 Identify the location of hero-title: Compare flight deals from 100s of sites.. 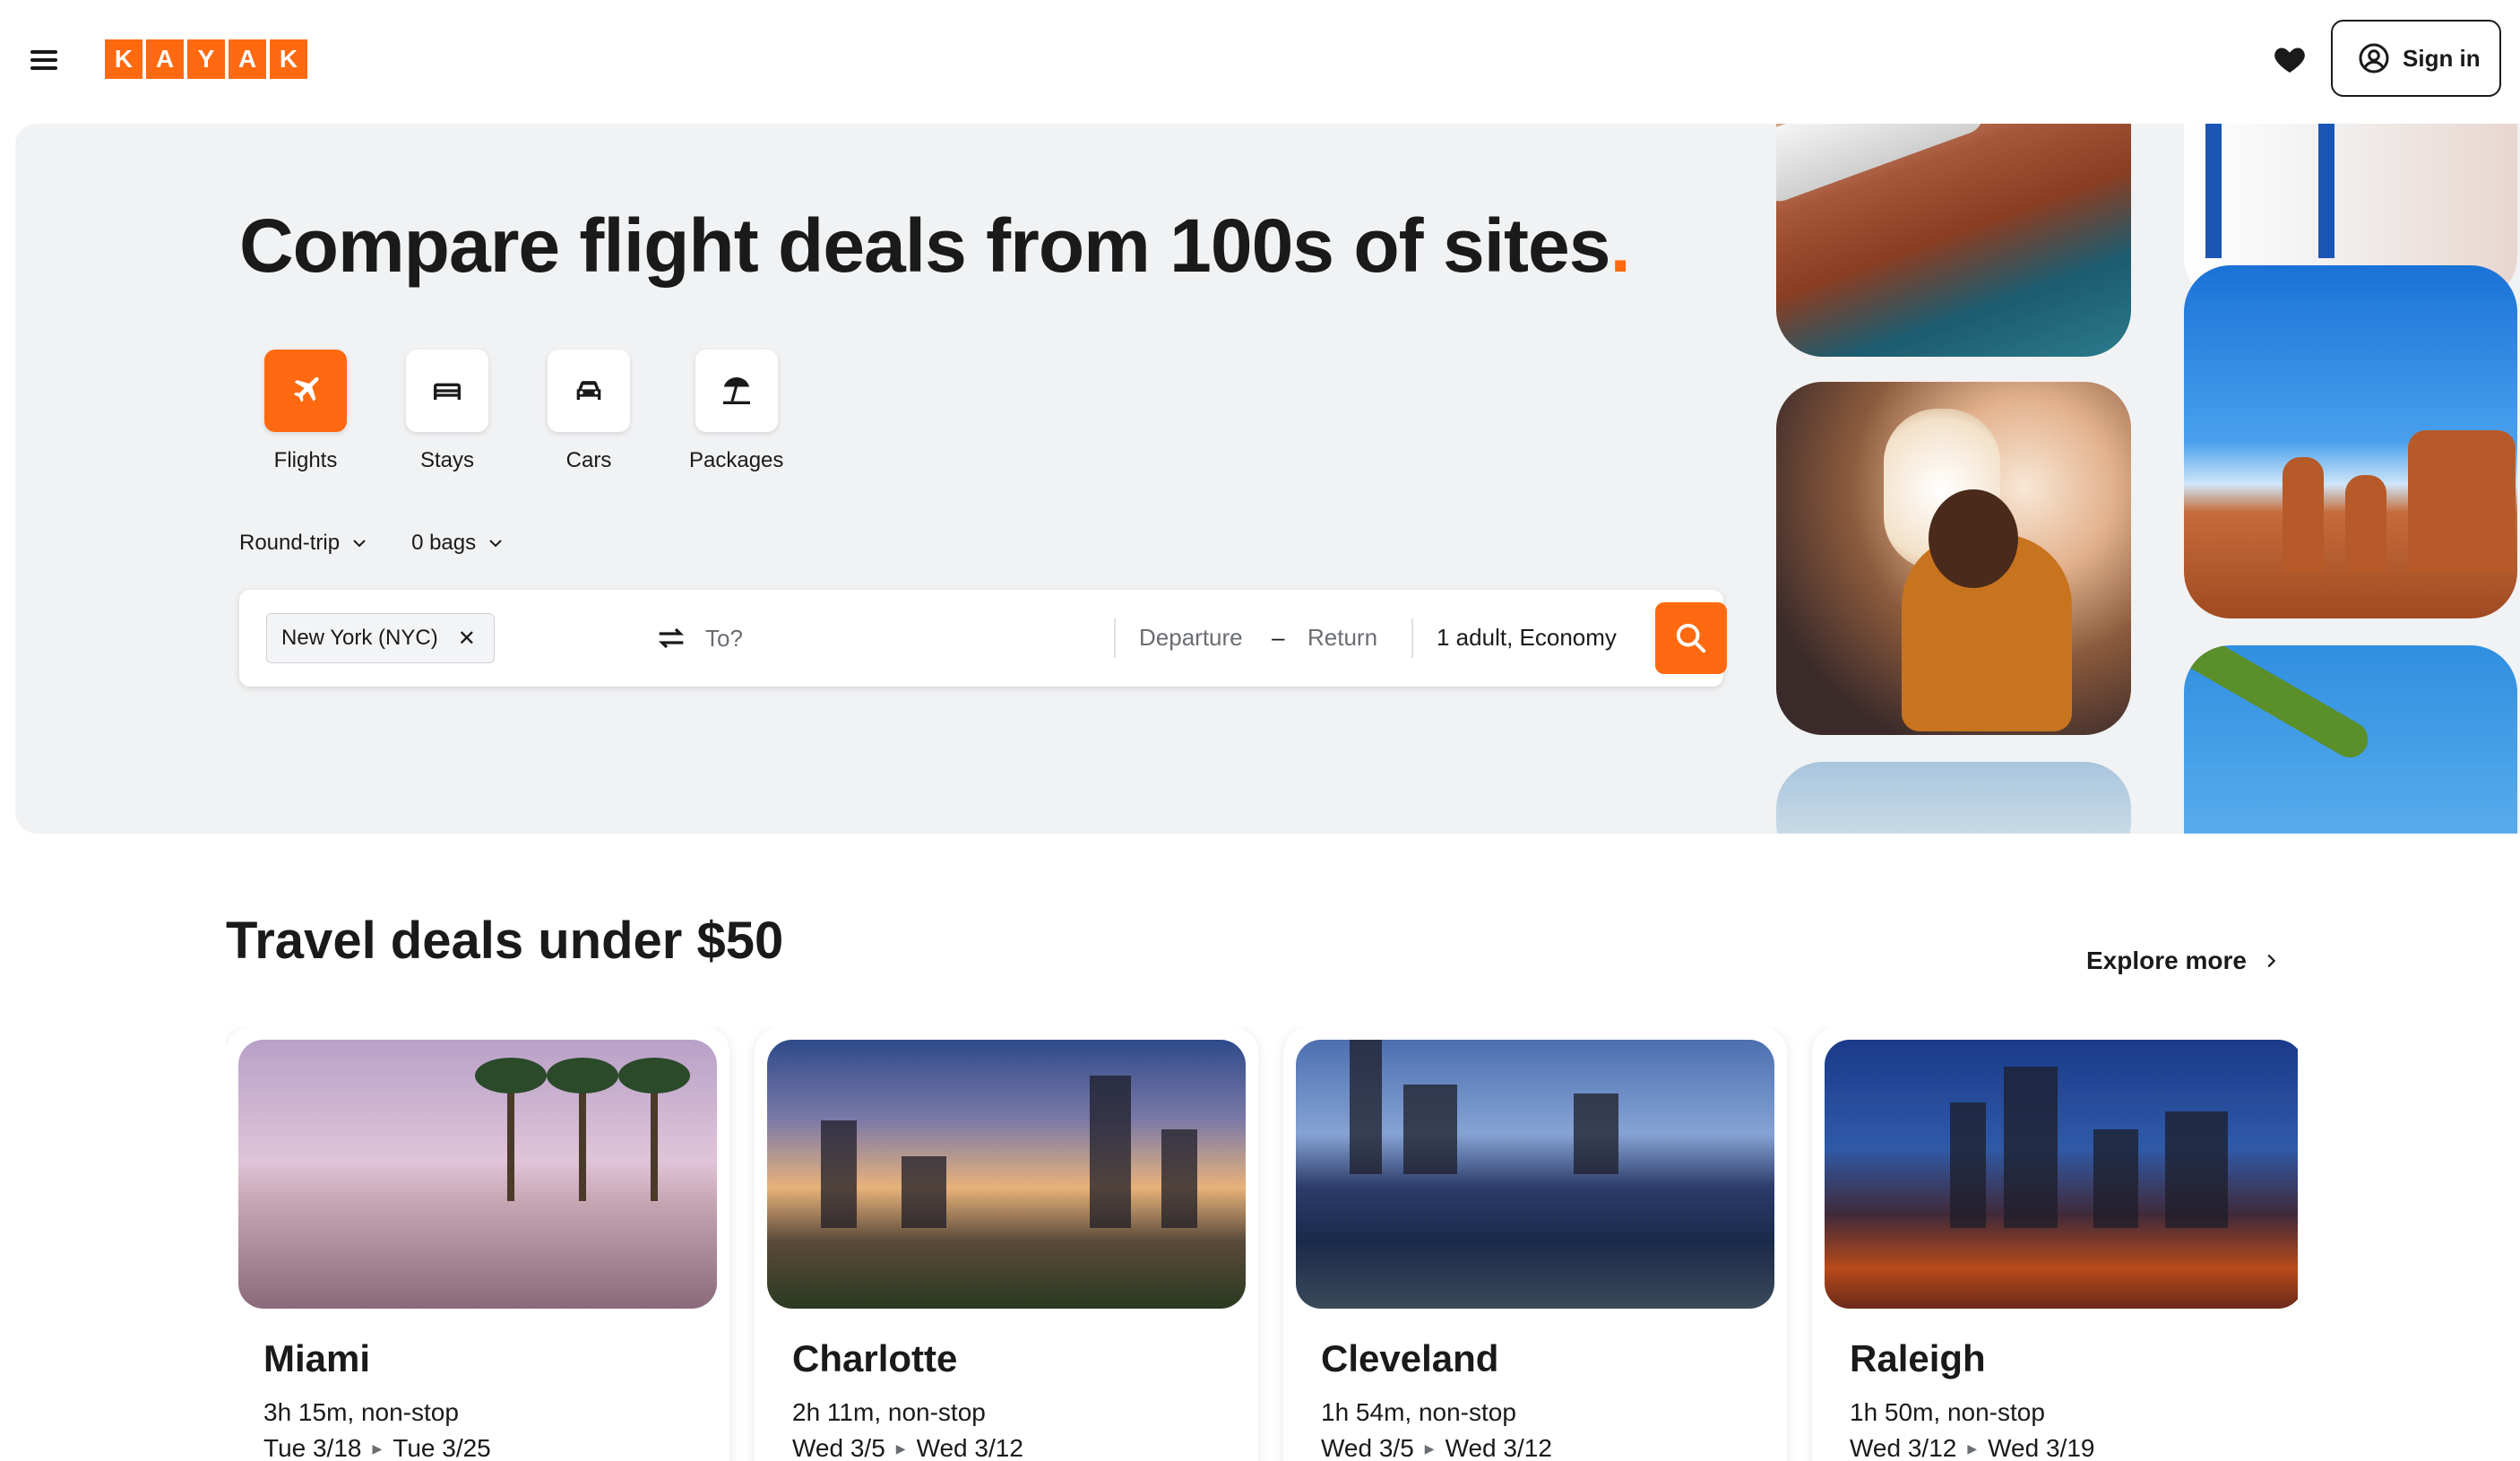
(935, 246).